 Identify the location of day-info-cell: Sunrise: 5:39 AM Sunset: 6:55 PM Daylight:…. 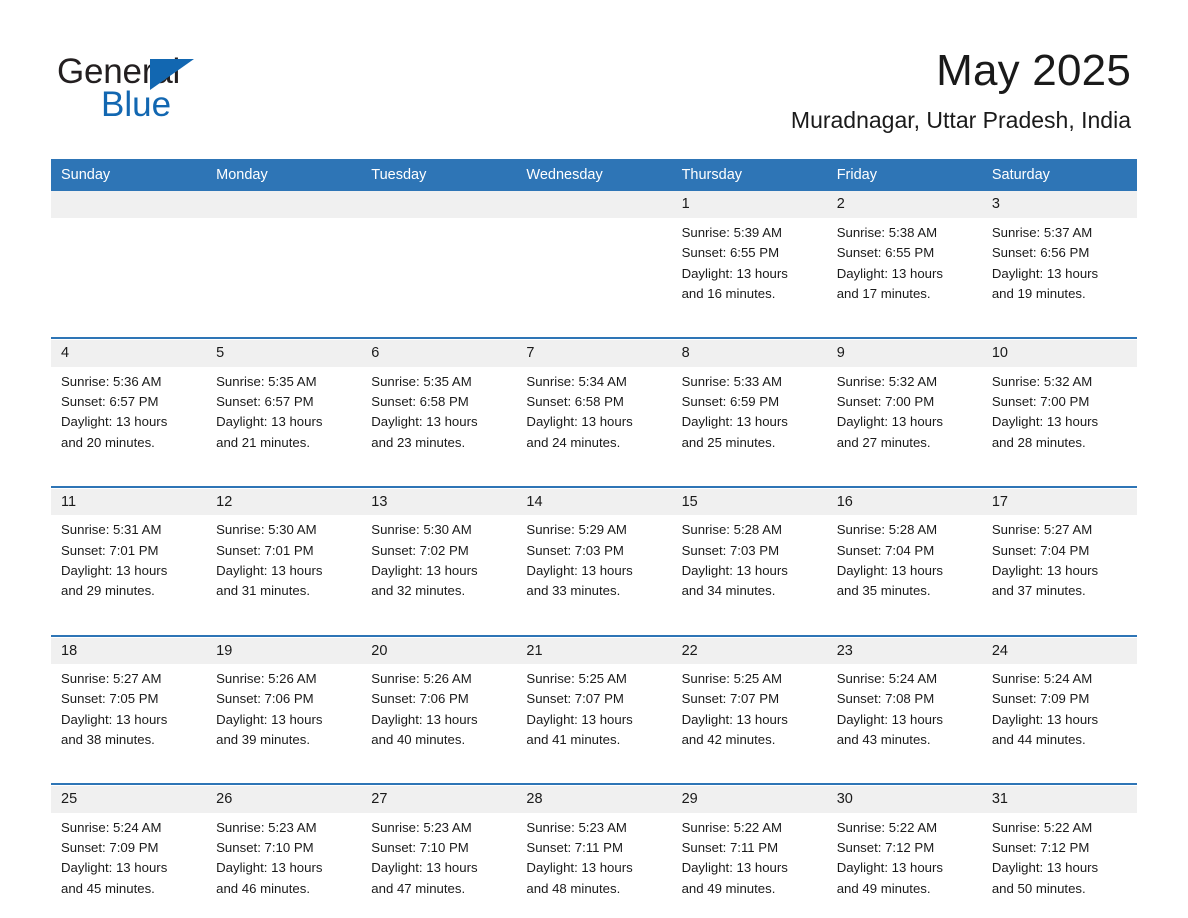
(749, 268).